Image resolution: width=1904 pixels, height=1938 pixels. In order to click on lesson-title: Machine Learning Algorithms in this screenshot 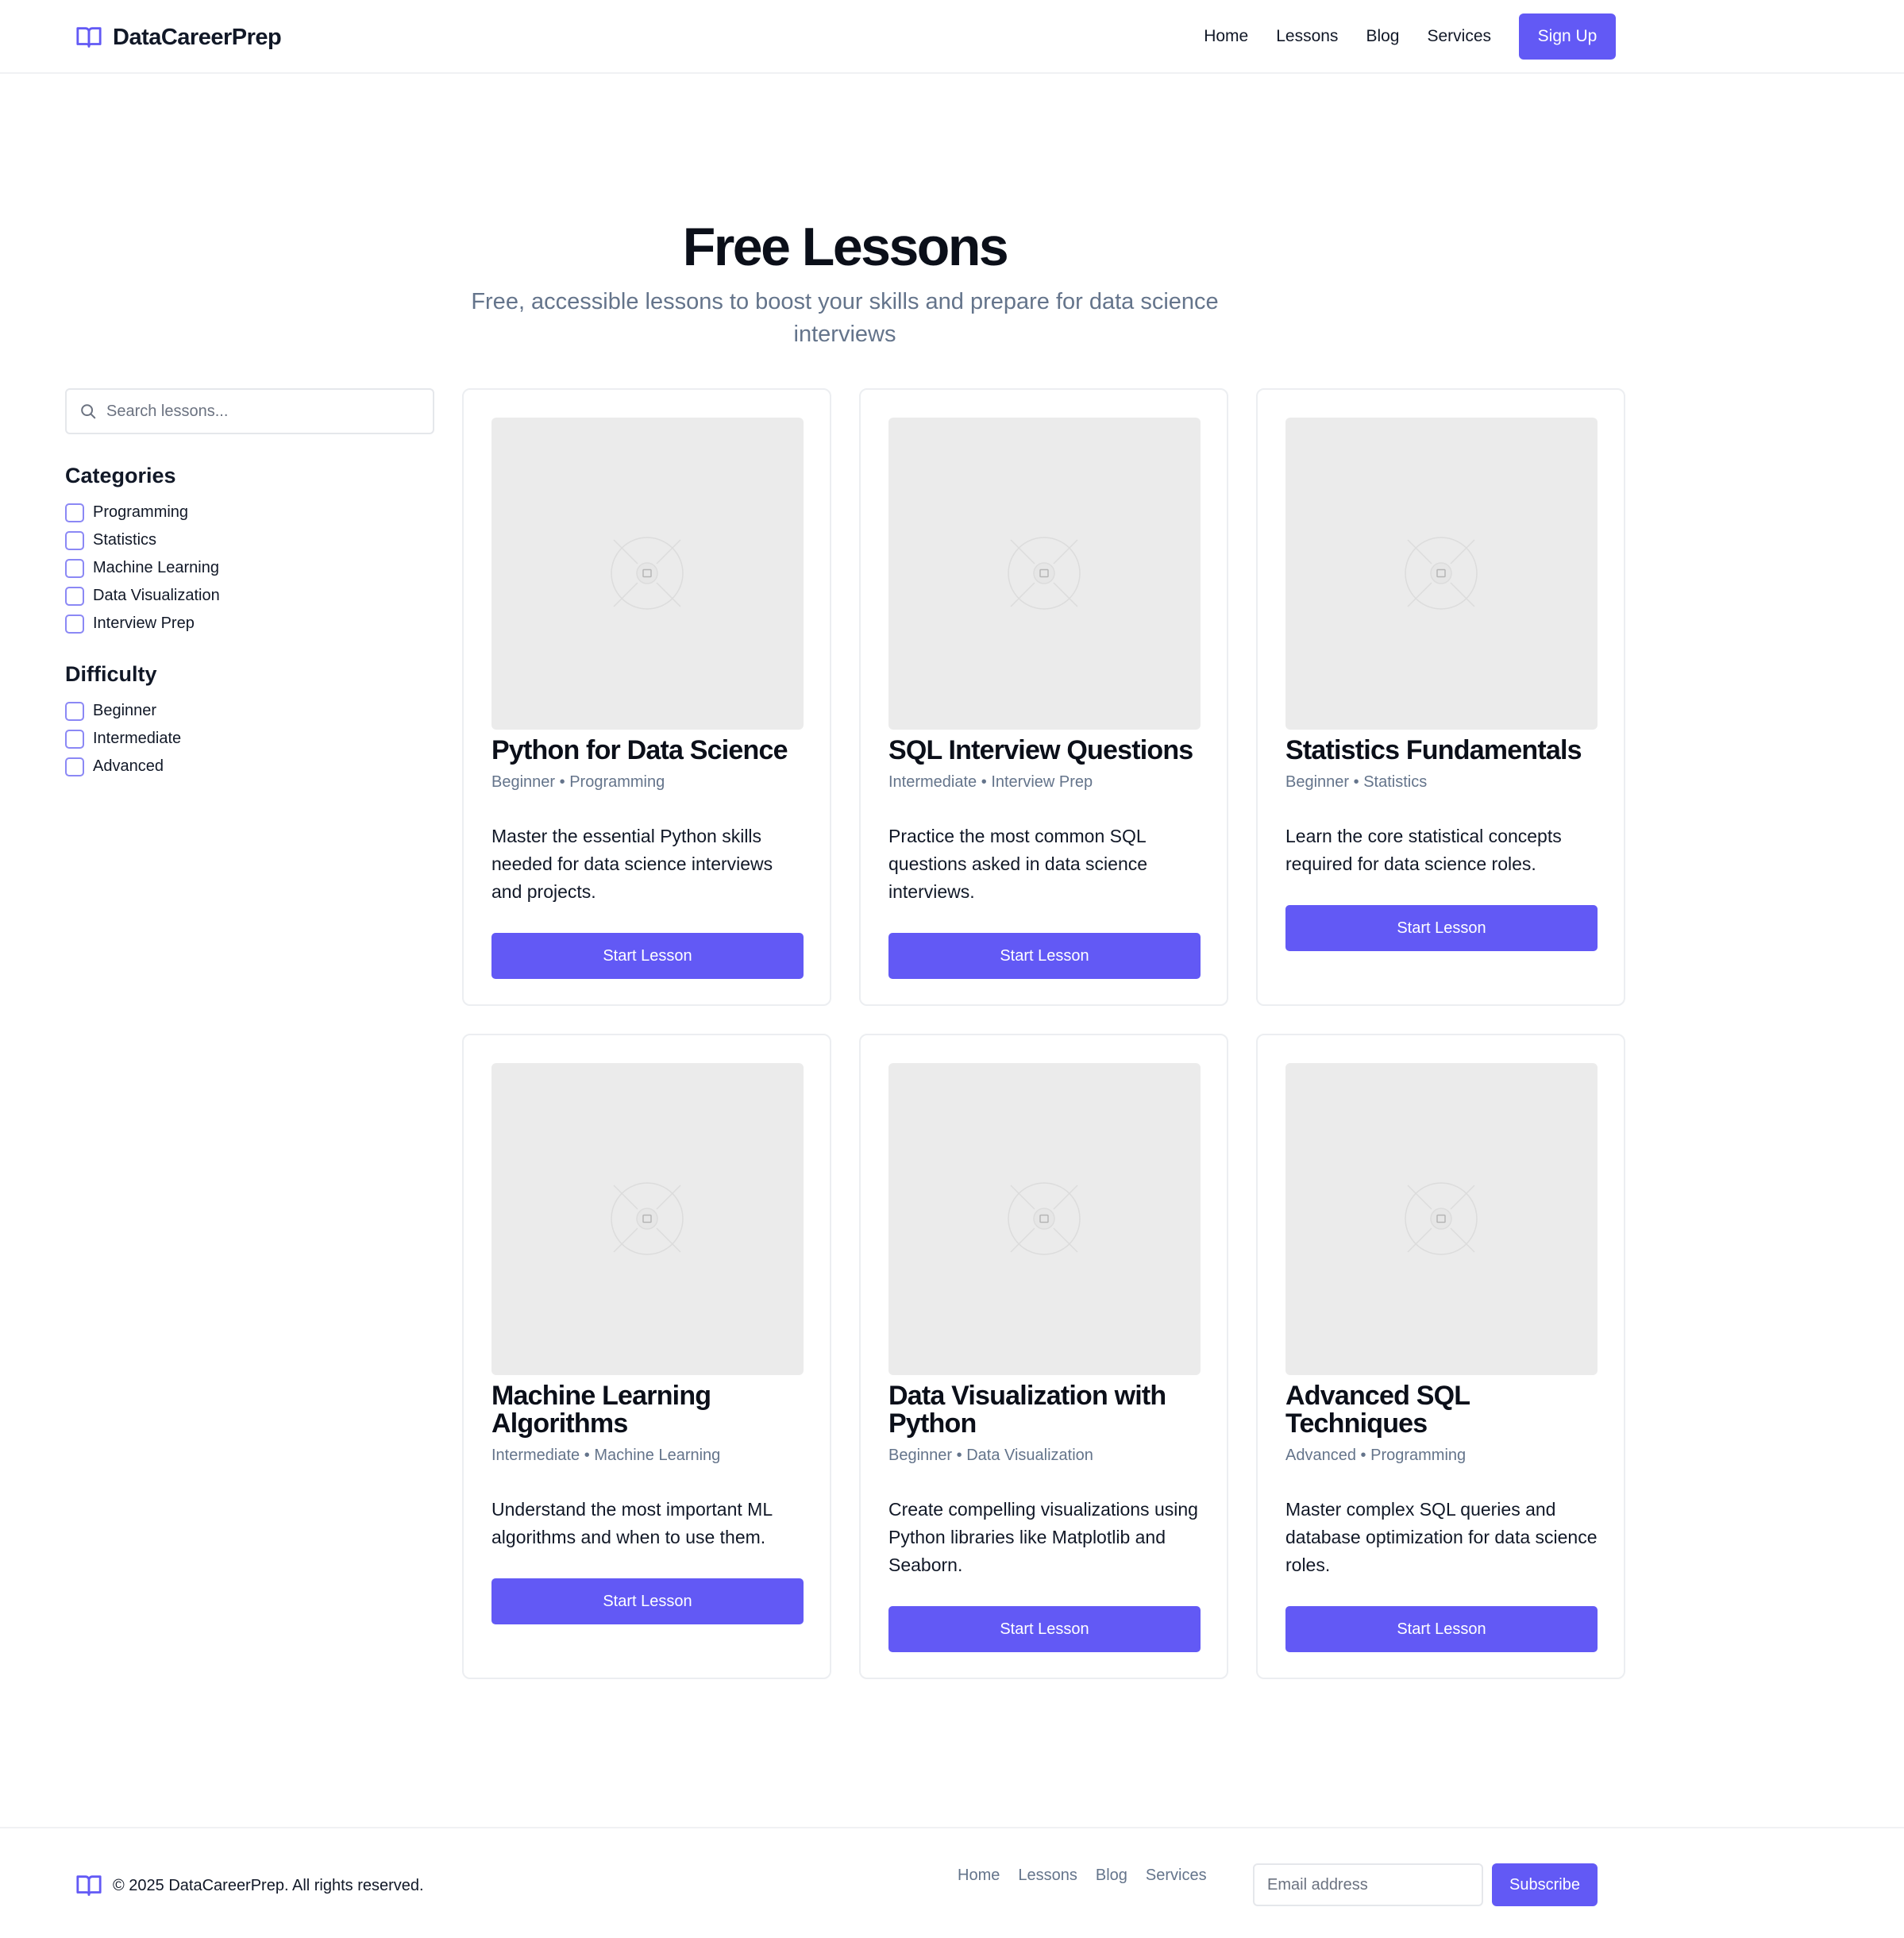, I will do `click(601, 1410)`.